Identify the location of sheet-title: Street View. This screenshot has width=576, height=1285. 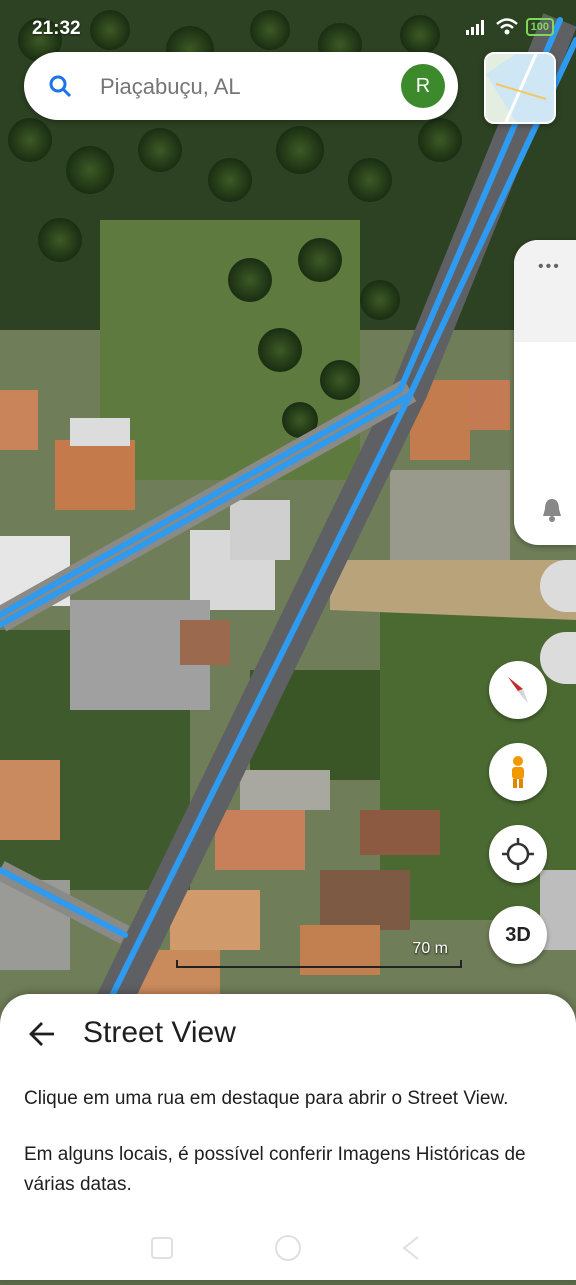
(159, 1032).